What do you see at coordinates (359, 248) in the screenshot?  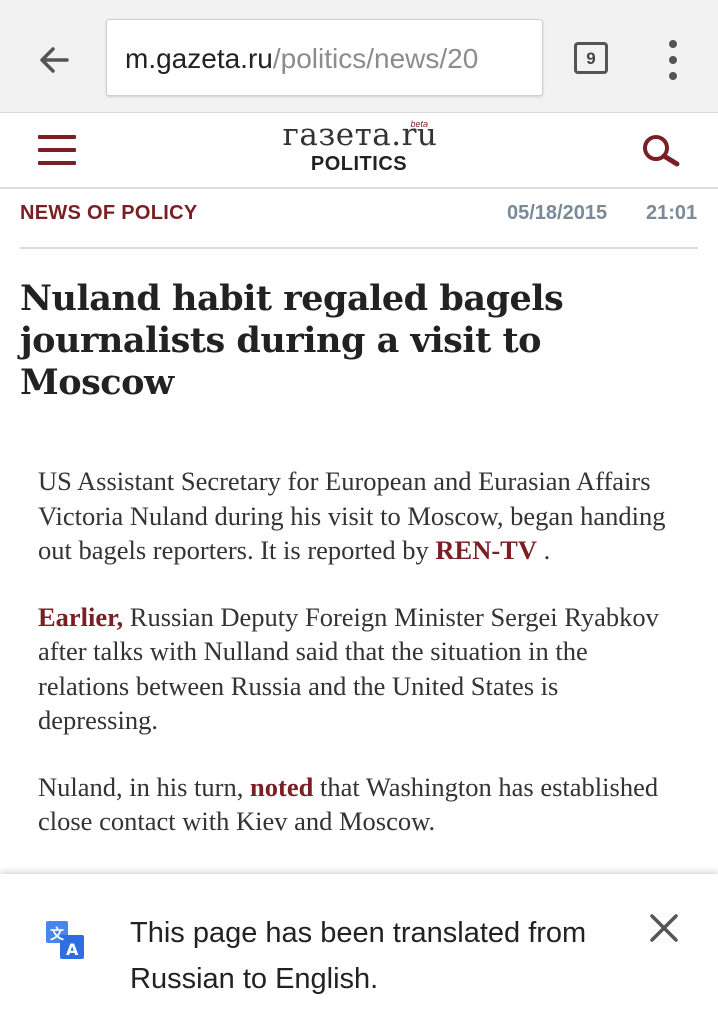 I see `divider` at bounding box center [359, 248].